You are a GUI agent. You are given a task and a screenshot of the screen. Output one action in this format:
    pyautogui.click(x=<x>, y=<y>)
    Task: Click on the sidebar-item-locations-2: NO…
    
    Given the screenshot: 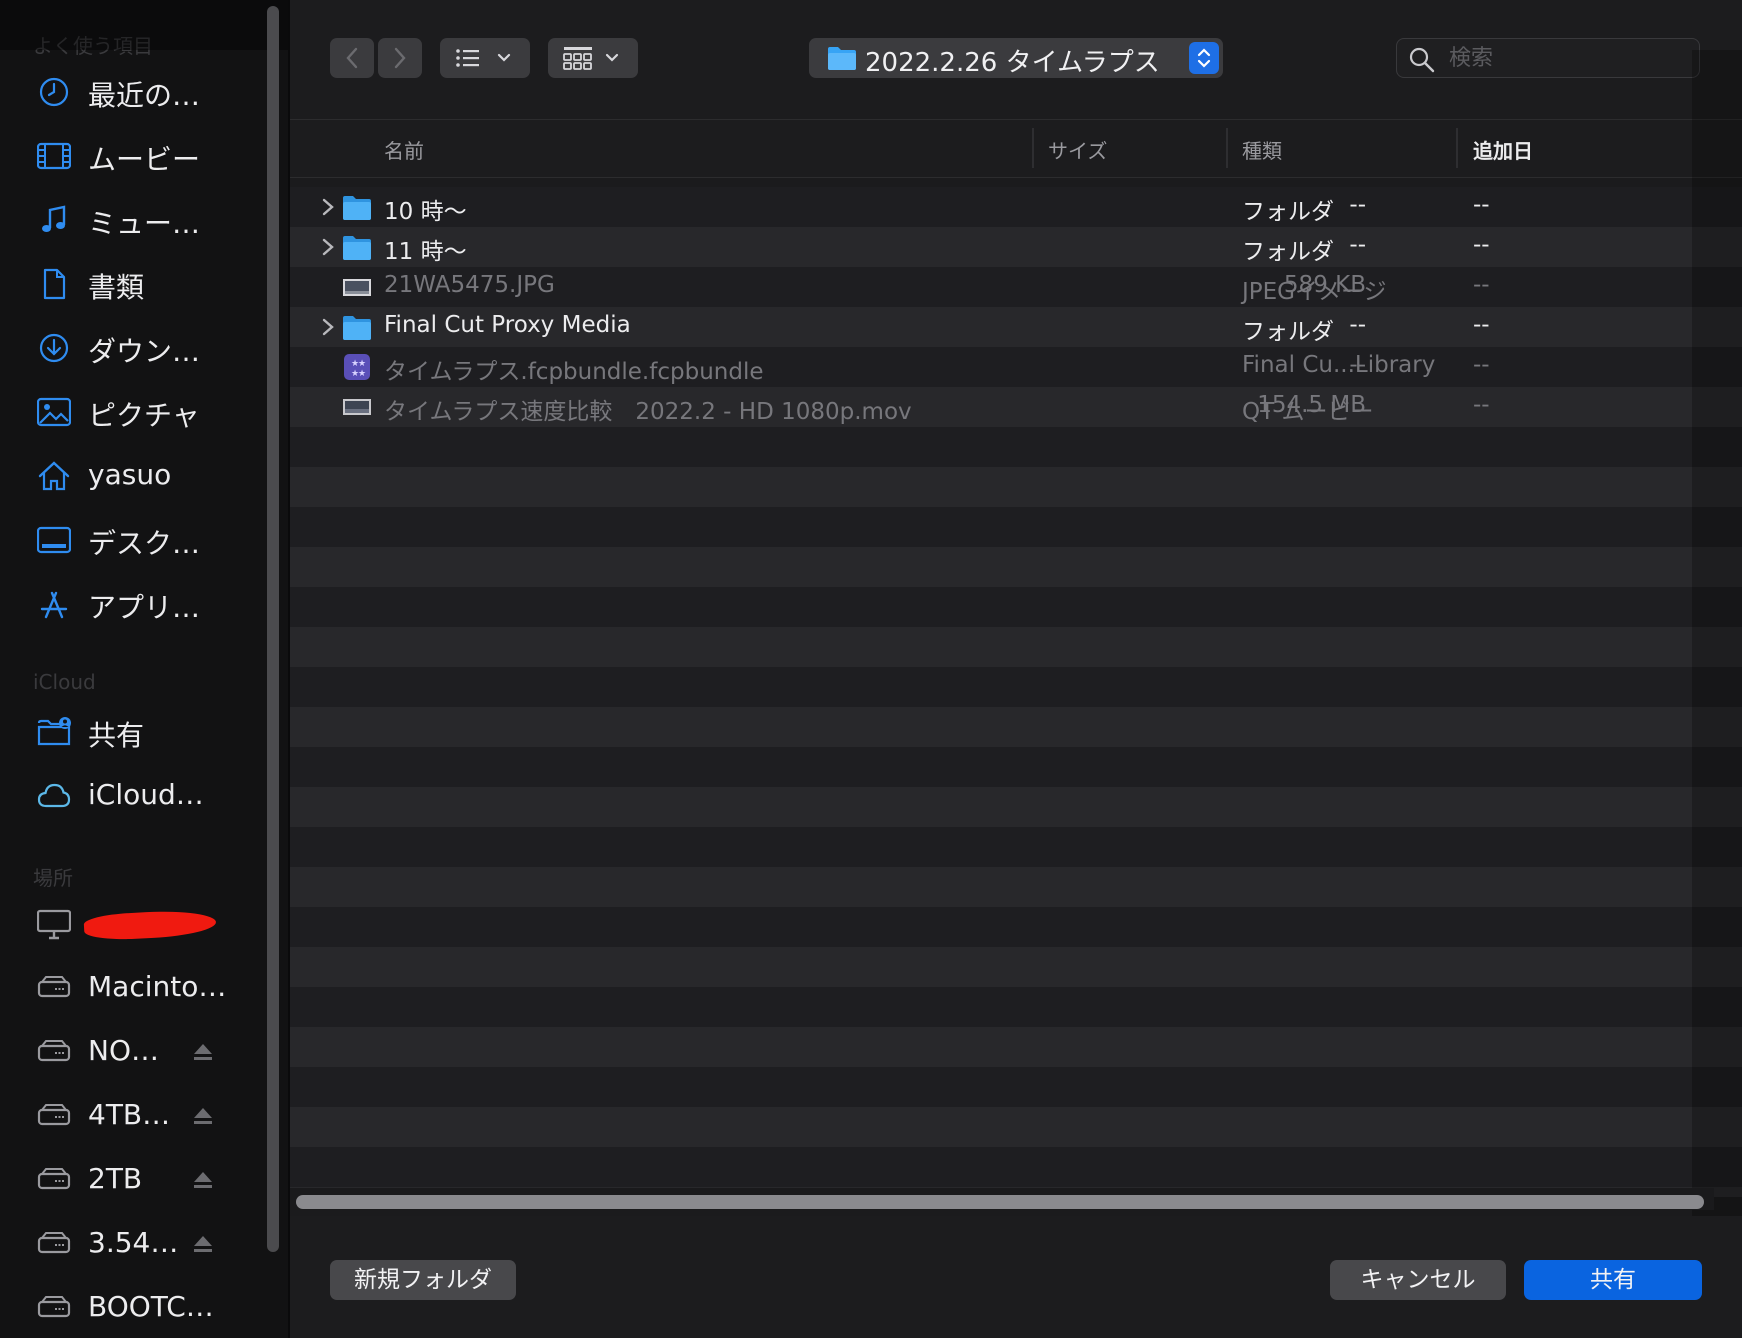 What is the action you would take?
    pyautogui.click(x=131, y=1052)
    